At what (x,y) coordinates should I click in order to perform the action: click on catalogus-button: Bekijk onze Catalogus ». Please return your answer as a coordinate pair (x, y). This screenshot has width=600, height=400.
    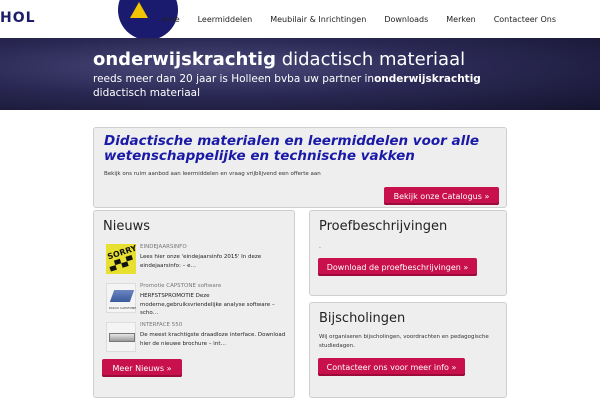
    Looking at the image, I should click on (441, 196).